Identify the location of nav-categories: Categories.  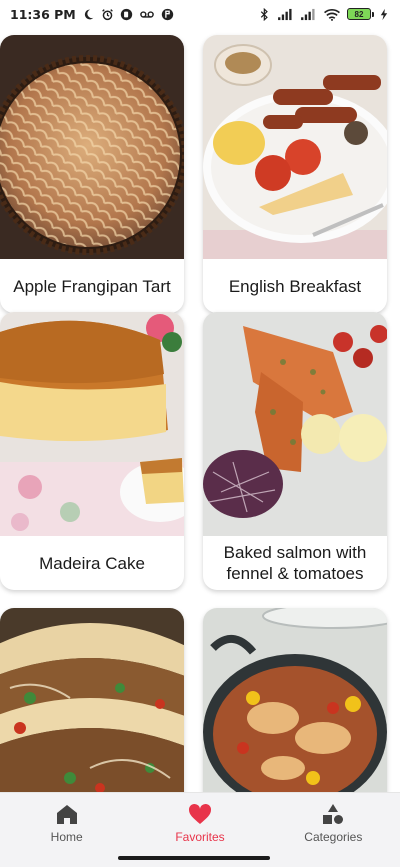
(333, 822).